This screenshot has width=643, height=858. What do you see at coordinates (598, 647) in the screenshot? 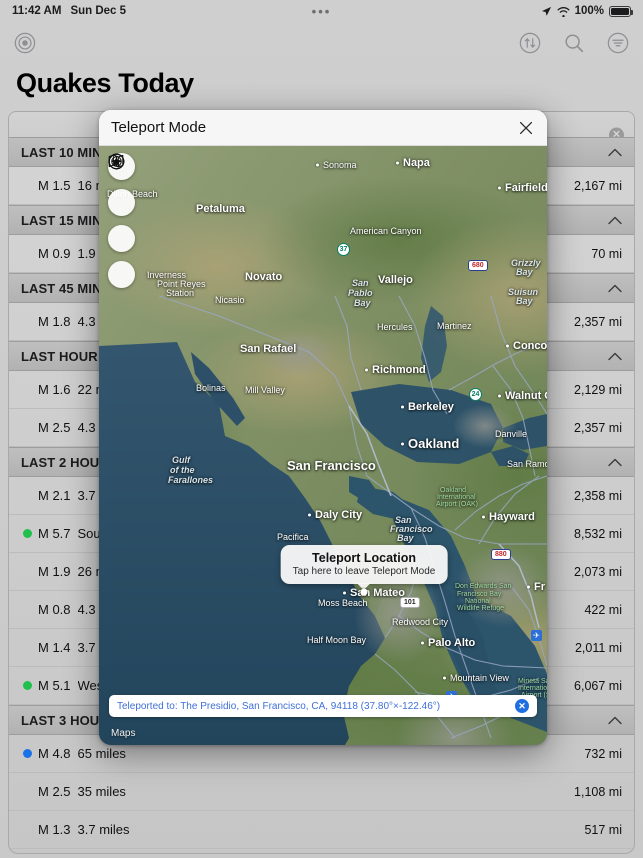
I see `row-distance: 2,011 mi` at bounding box center [598, 647].